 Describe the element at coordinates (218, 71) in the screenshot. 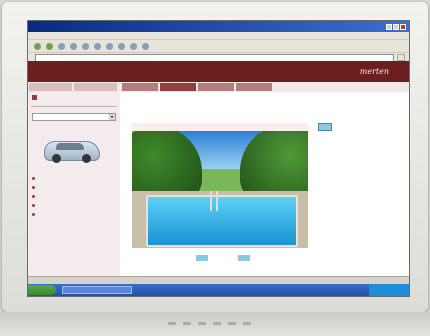

I see `site-banner: merten` at that location.